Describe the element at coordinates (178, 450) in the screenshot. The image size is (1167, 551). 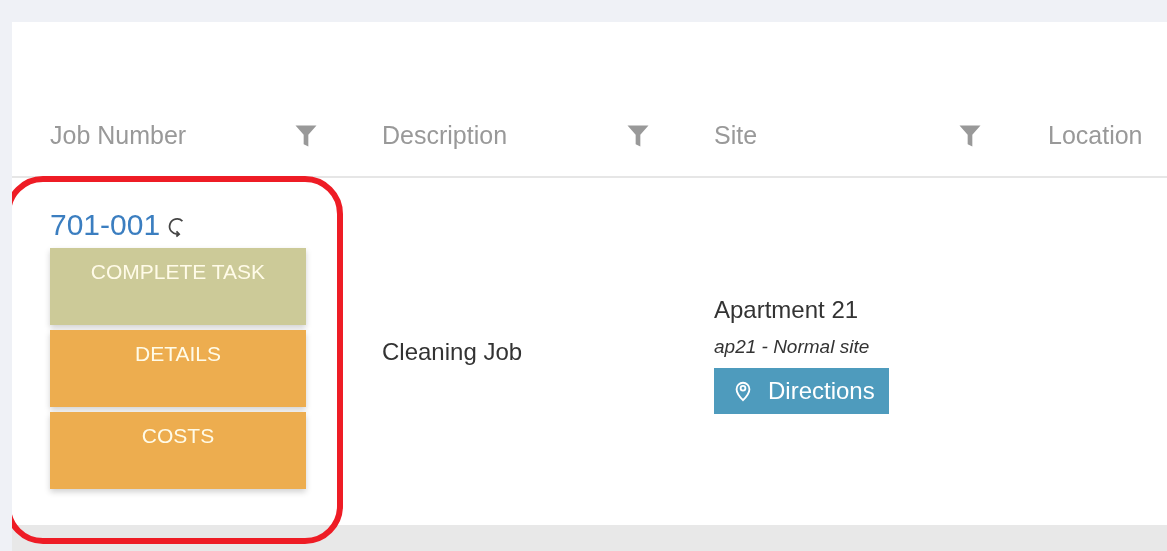
I see `action-button: COSTS` at that location.